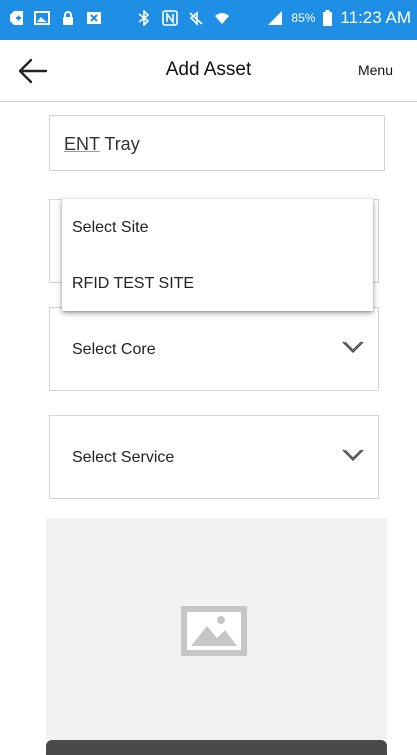 The image size is (417, 755). I want to click on page-title: Add Asset, so click(208, 69).